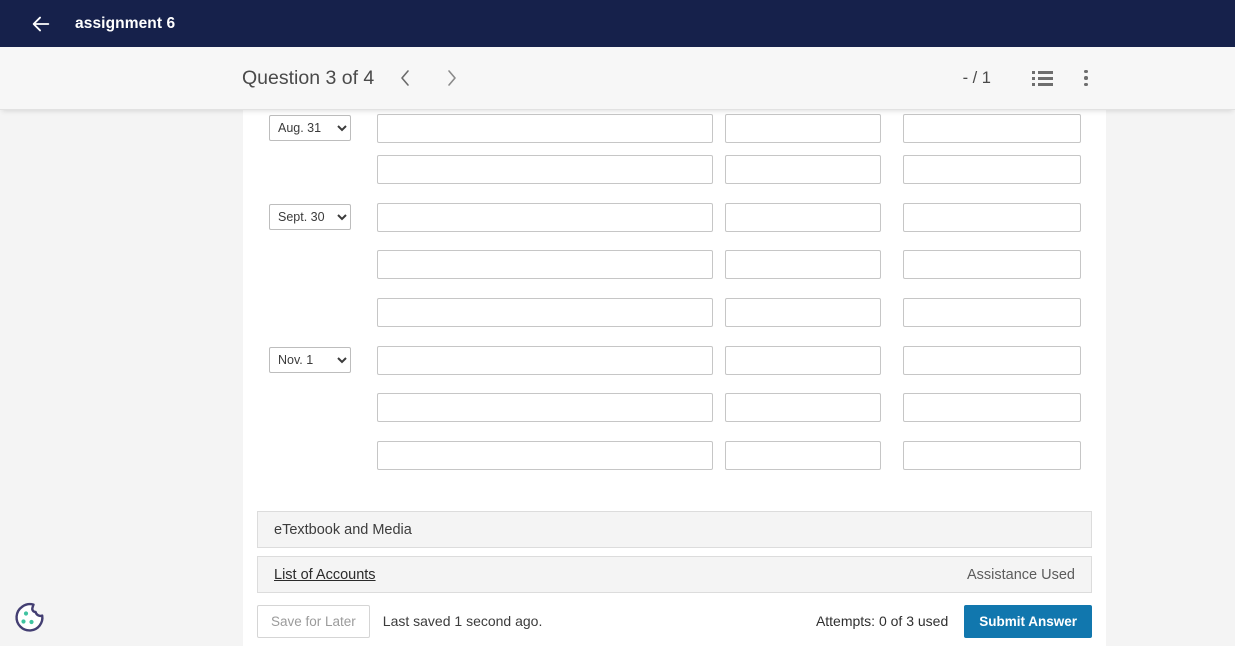 The height and width of the screenshot is (646, 1235). I want to click on submit-answer-button: Submit Answer, so click(1028, 621).